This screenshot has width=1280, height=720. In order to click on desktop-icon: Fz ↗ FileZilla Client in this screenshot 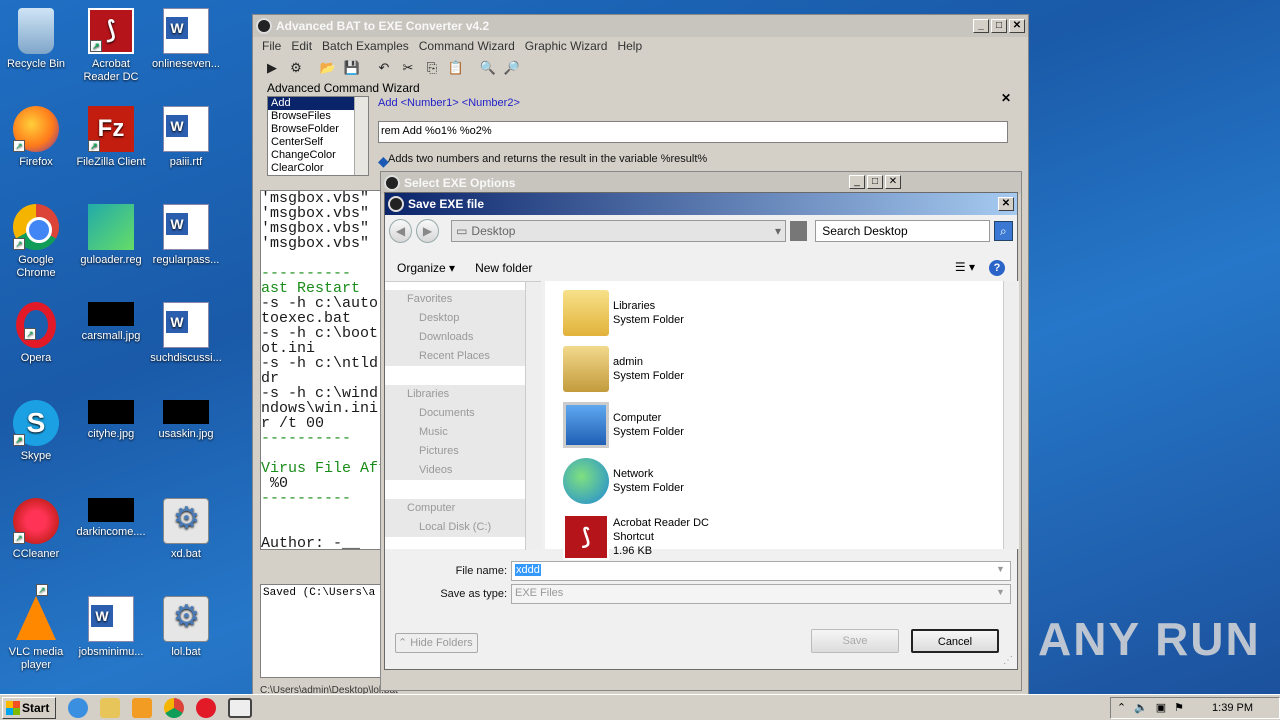, I will do `click(111, 137)`.